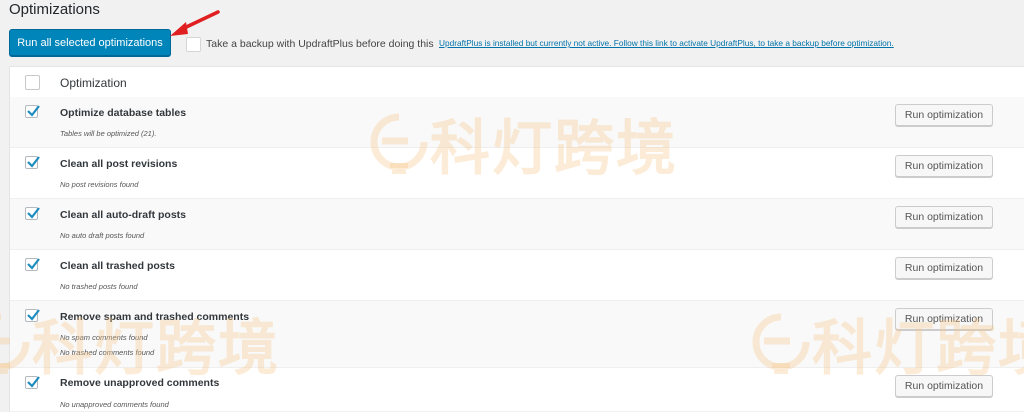 The width and height of the screenshot is (1024, 412). What do you see at coordinates (54, 9) in the screenshot?
I see `page-title: Optimizations` at bounding box center [54, 9].